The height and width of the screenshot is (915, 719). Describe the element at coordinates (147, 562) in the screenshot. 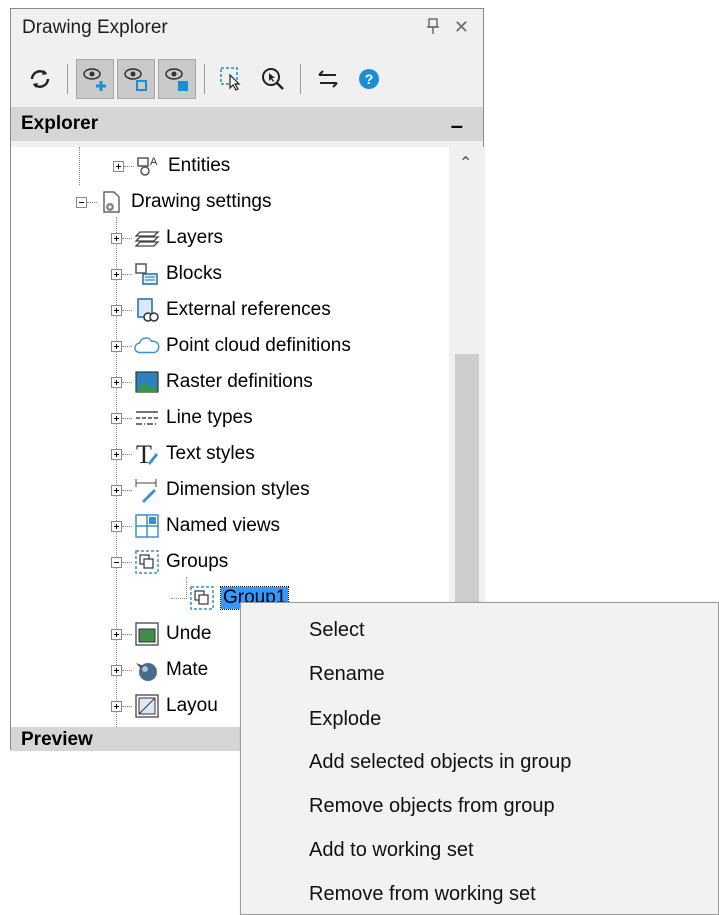

I see `groups-icon` at that location.